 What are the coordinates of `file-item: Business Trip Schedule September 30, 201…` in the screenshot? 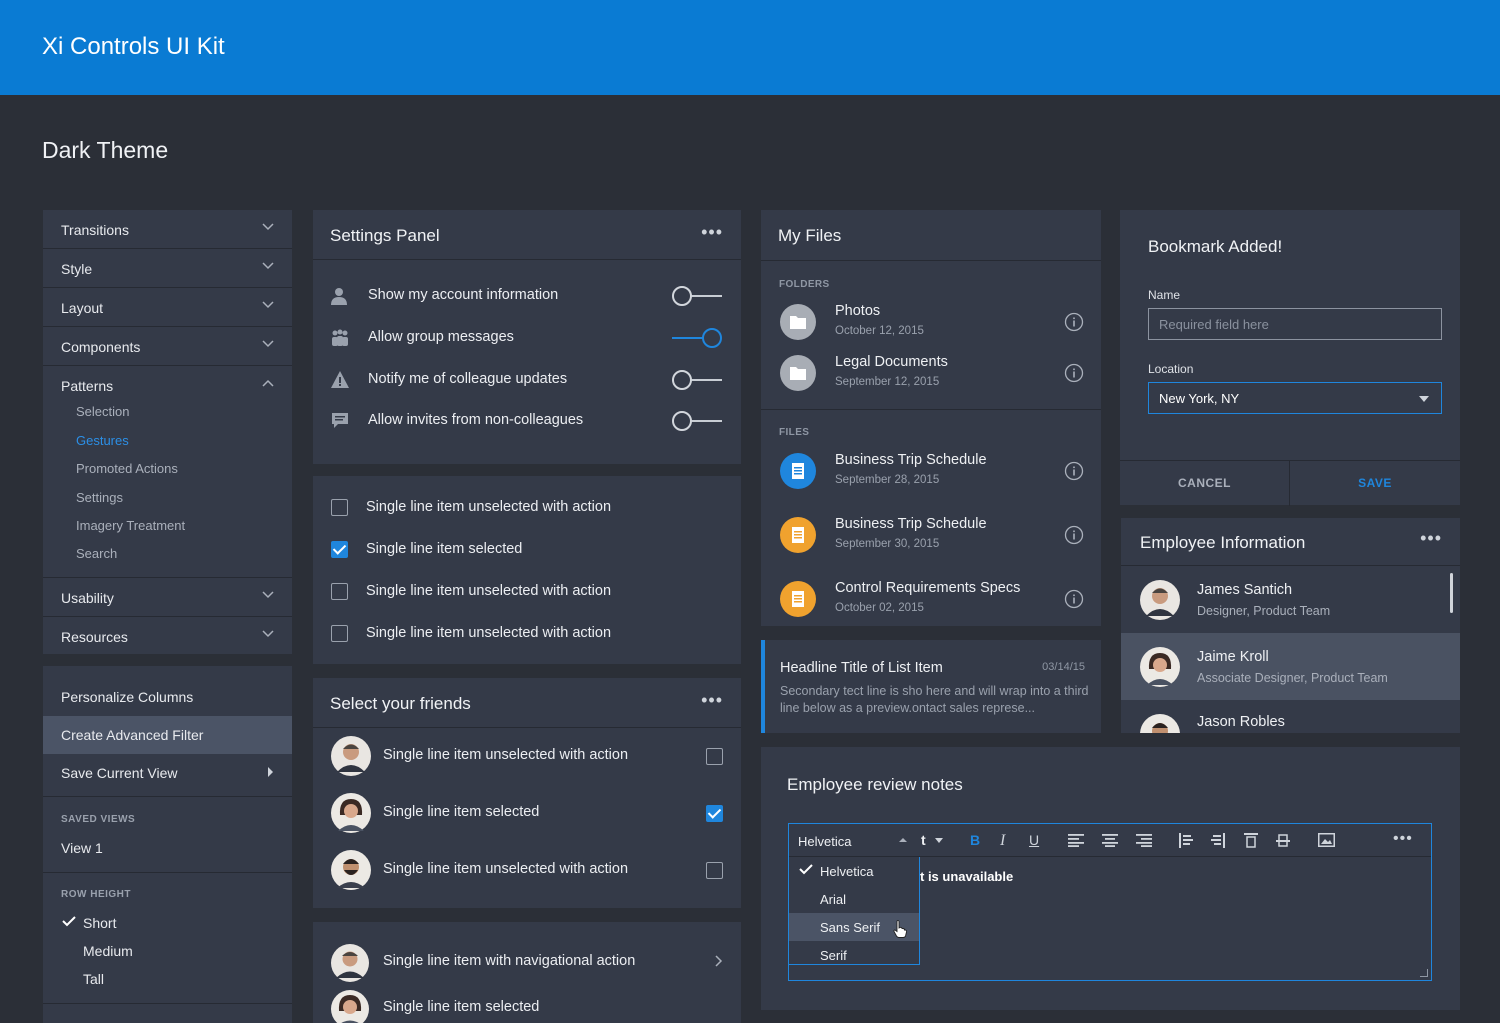 It's located at (931, 536).